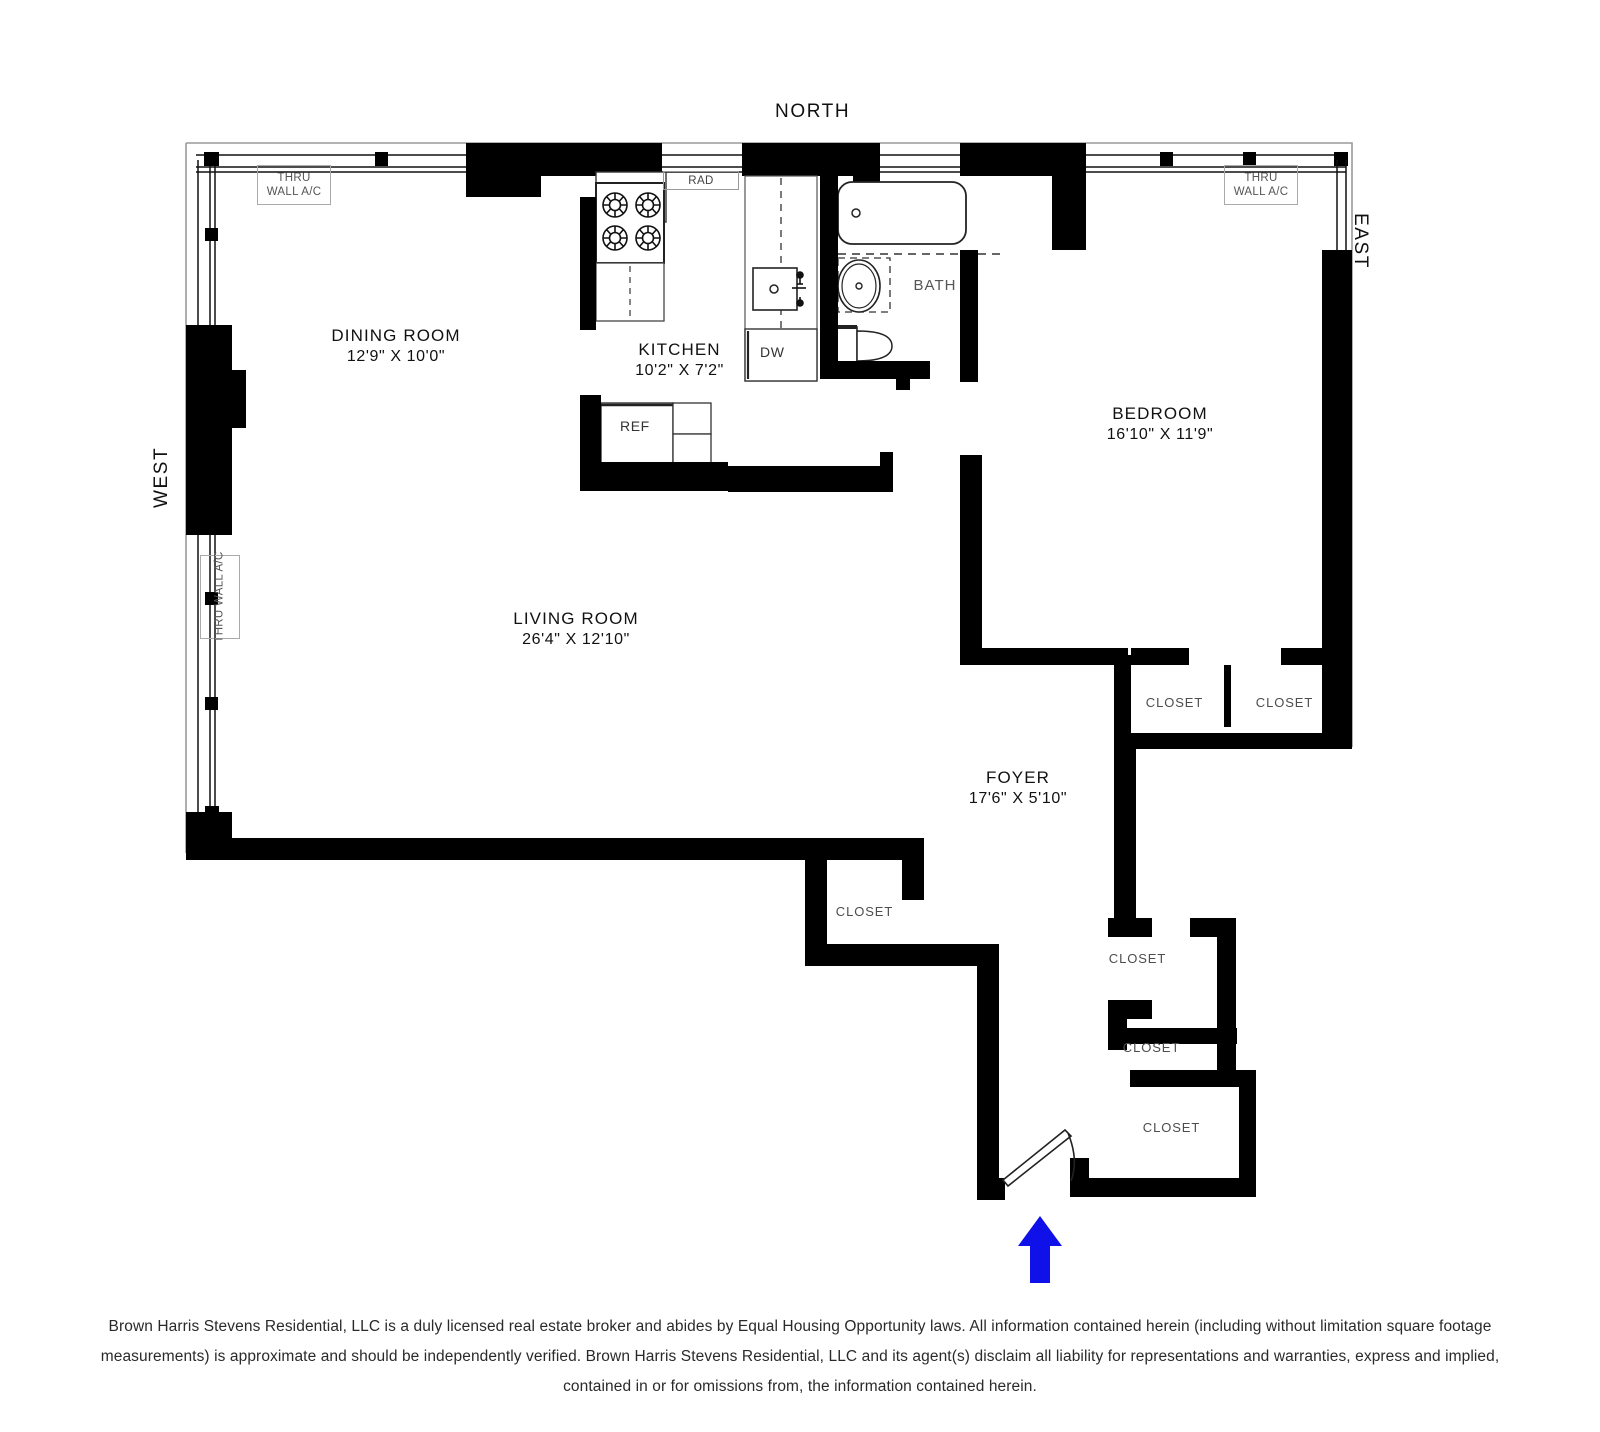  What do you see at coordinates (679, 349) in the screenshot?
I see `kitchen-name: KITCHEN` at bounding box center [679, 349].